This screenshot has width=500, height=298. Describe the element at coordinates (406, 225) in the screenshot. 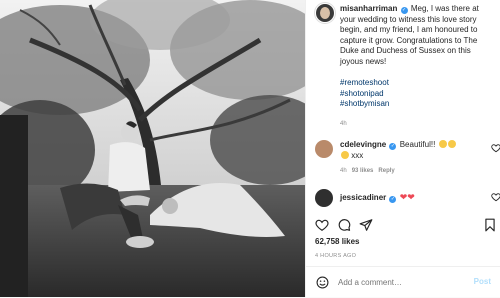

I see `action-bar` at that location.